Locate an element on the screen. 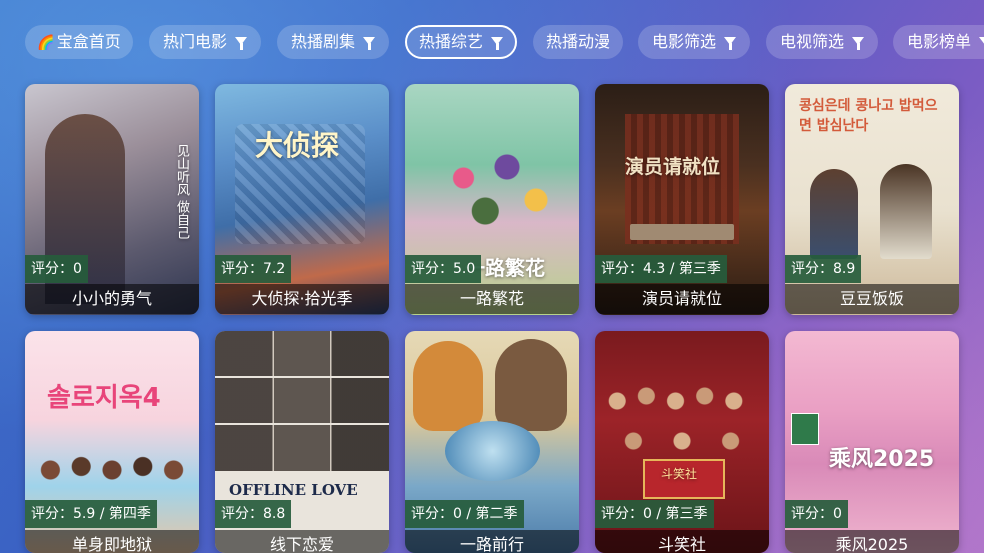 This screenshot has width=984, height=553. tab-label: 热播综艺 is located at coordinates (450, 41).